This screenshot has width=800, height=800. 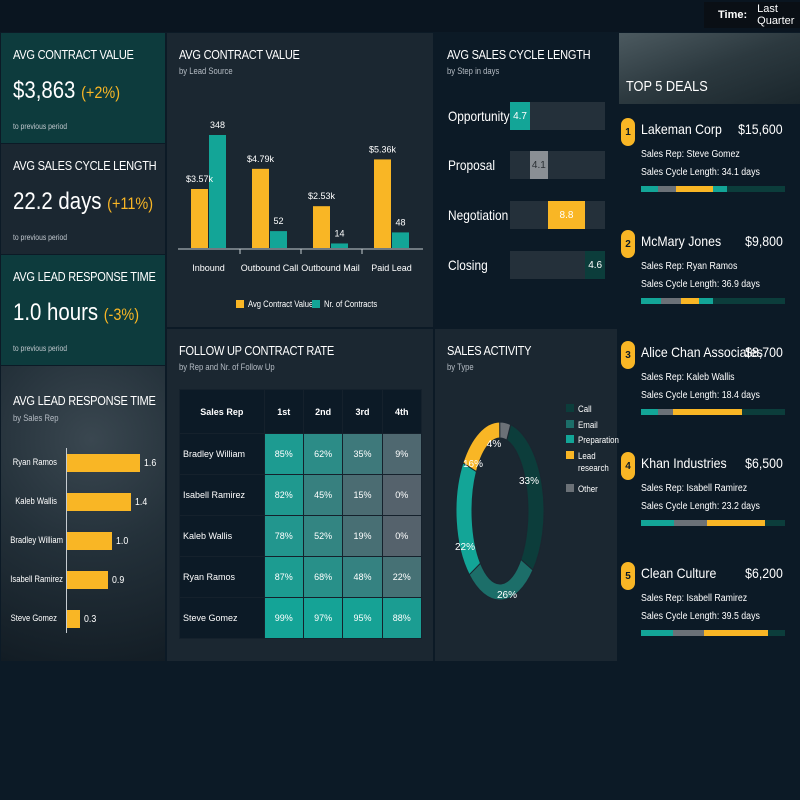 What do you see at coordinates (585, 409) in the screenshot?
I see `legend-label: Call` at bounding box center [585, 409].